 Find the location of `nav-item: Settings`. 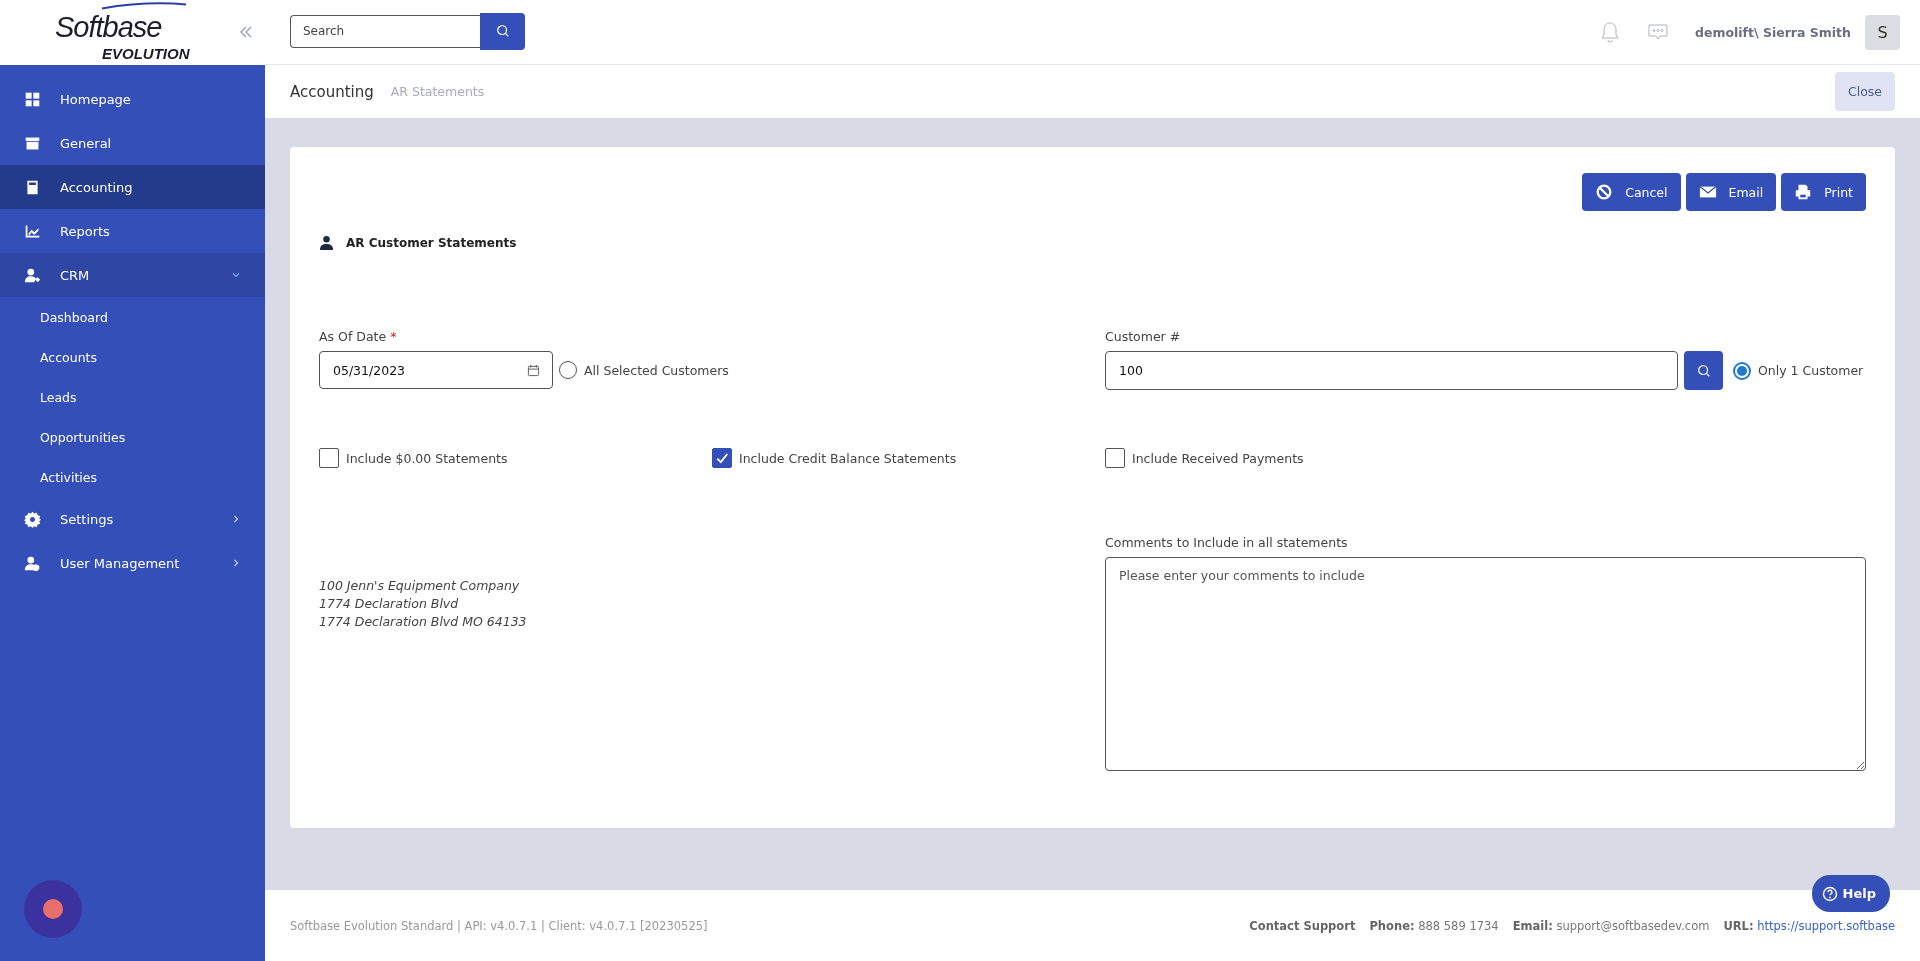

nav-item: Settings is located at coordinates (132, 519).